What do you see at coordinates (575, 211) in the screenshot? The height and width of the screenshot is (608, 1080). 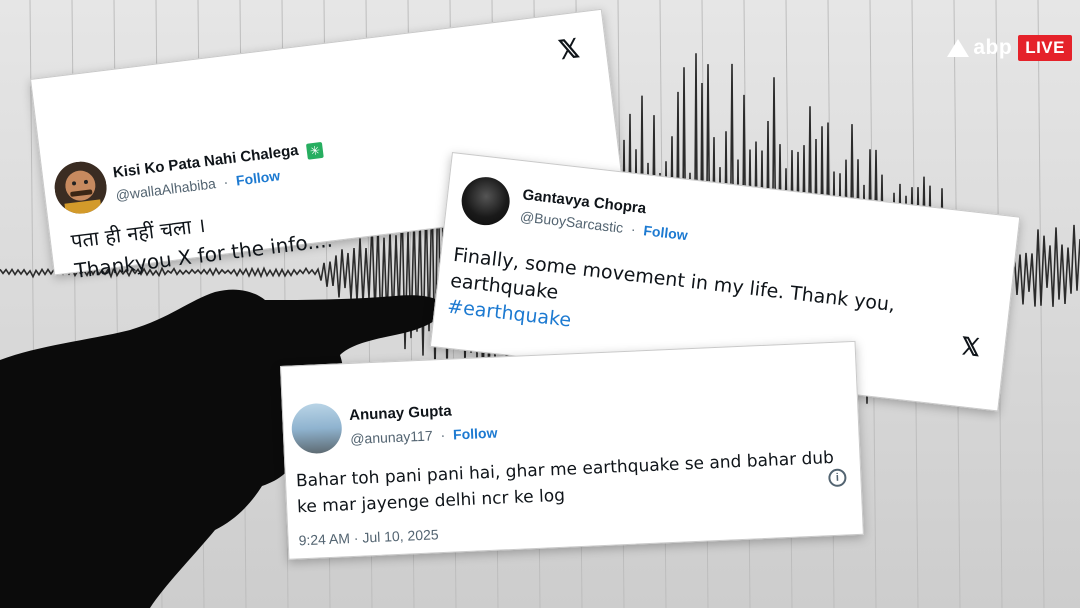 I see `tweet-header: Gantavya Chopra @BuoySarcastic · Follow` at bounding box center [575, 211].